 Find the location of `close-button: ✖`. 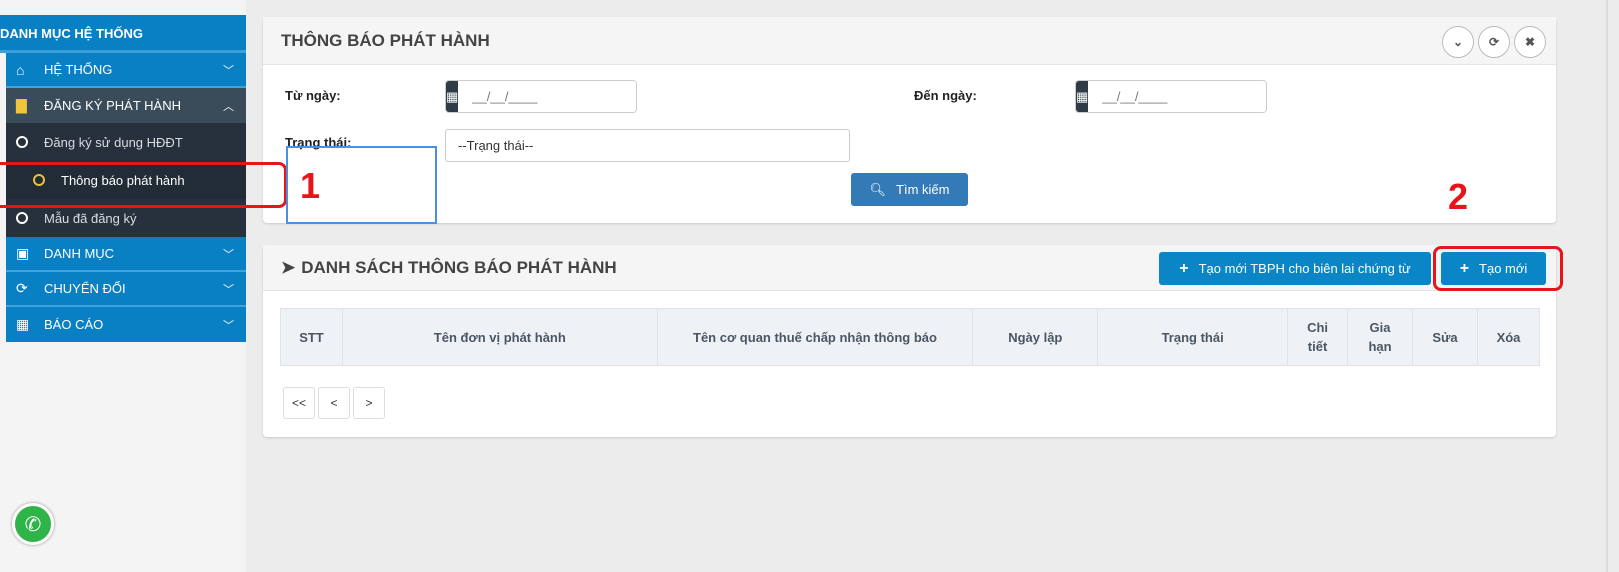

close-button: ✖ is located at coordinates (1530, 42).